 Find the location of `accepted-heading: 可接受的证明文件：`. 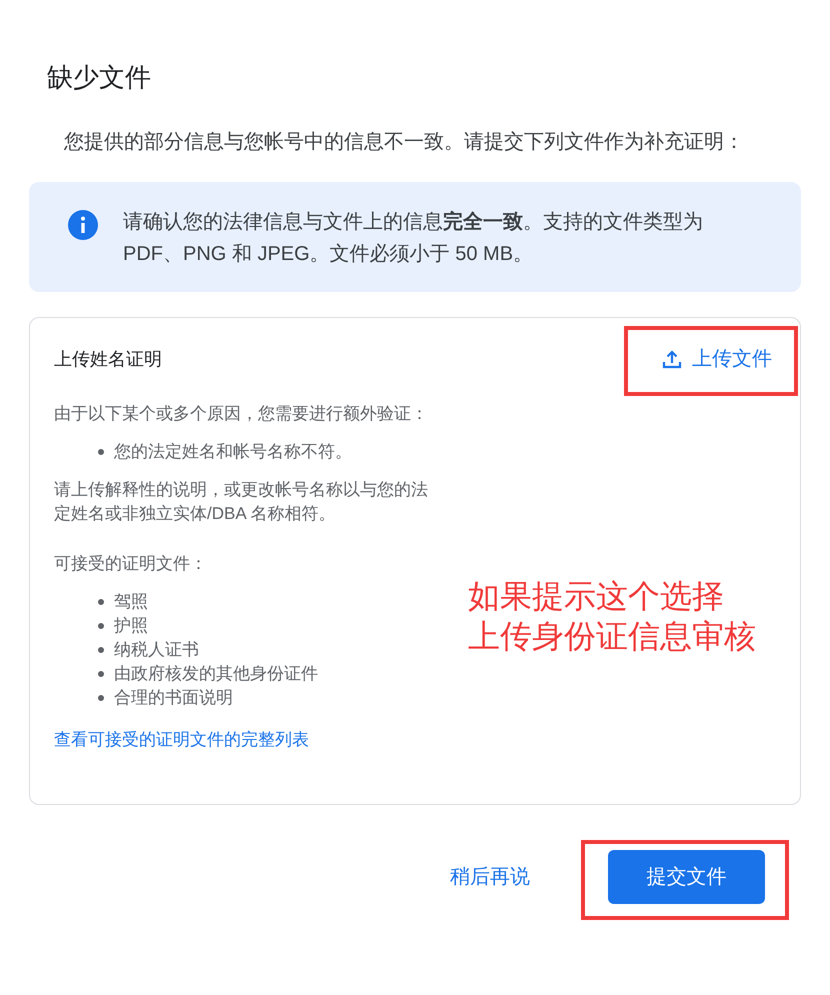

accepted-heading: 可接受的证明文件： is located at coordinates (131, 564).